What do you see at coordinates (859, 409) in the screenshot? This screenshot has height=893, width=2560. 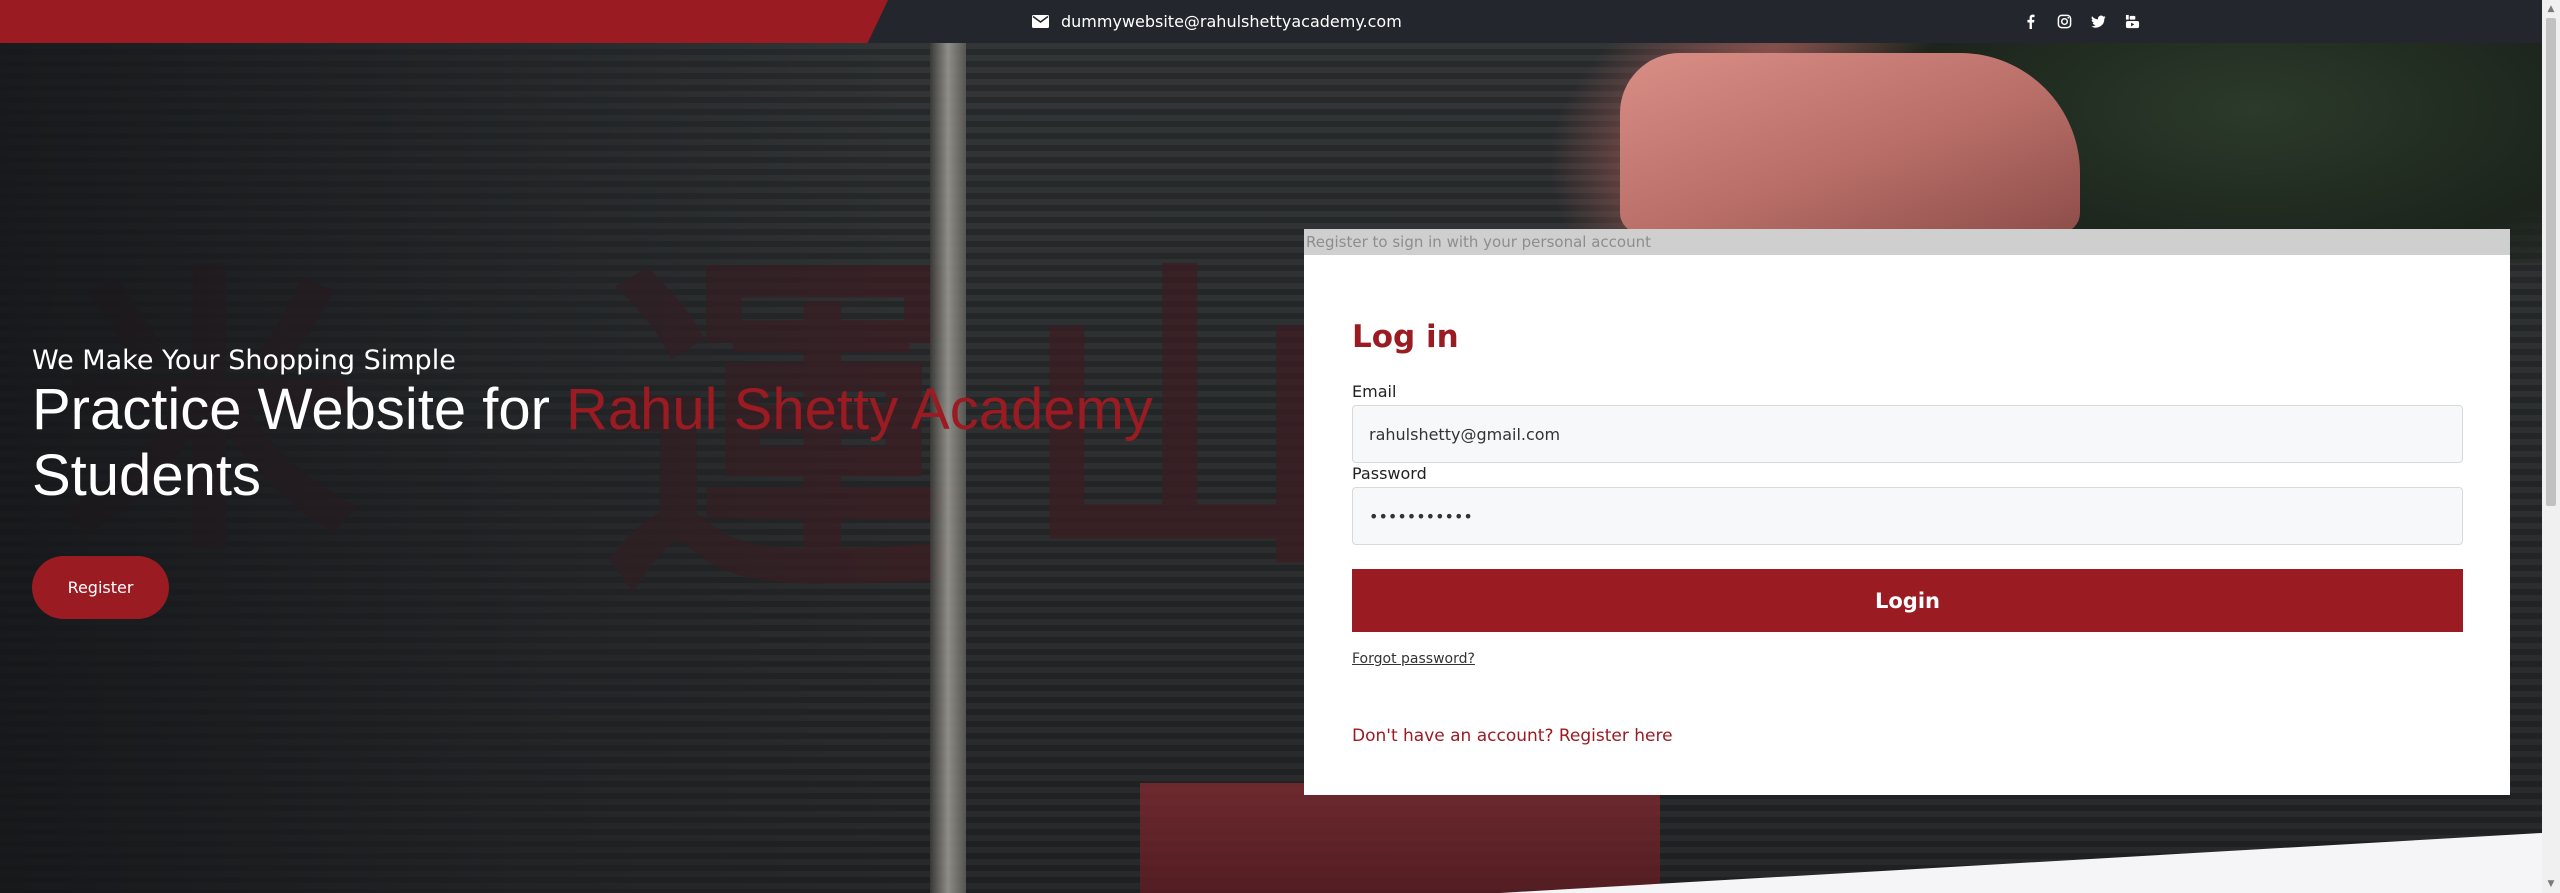 I see `headline-accent: Rahul Shetty Academy` at bounding box center [859, 409].